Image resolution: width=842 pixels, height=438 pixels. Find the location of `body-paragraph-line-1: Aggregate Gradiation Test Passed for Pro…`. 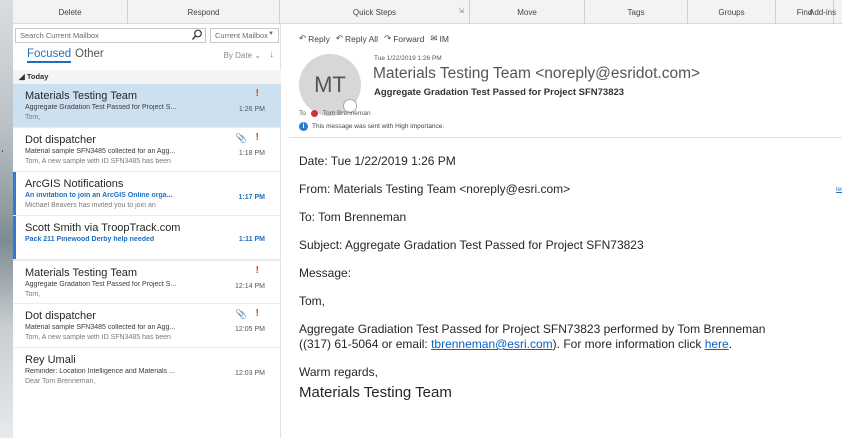

body-paragraph-line-1: Aggregate Gradiation Test Passed for Pro… is located at coordinates (532, 329).